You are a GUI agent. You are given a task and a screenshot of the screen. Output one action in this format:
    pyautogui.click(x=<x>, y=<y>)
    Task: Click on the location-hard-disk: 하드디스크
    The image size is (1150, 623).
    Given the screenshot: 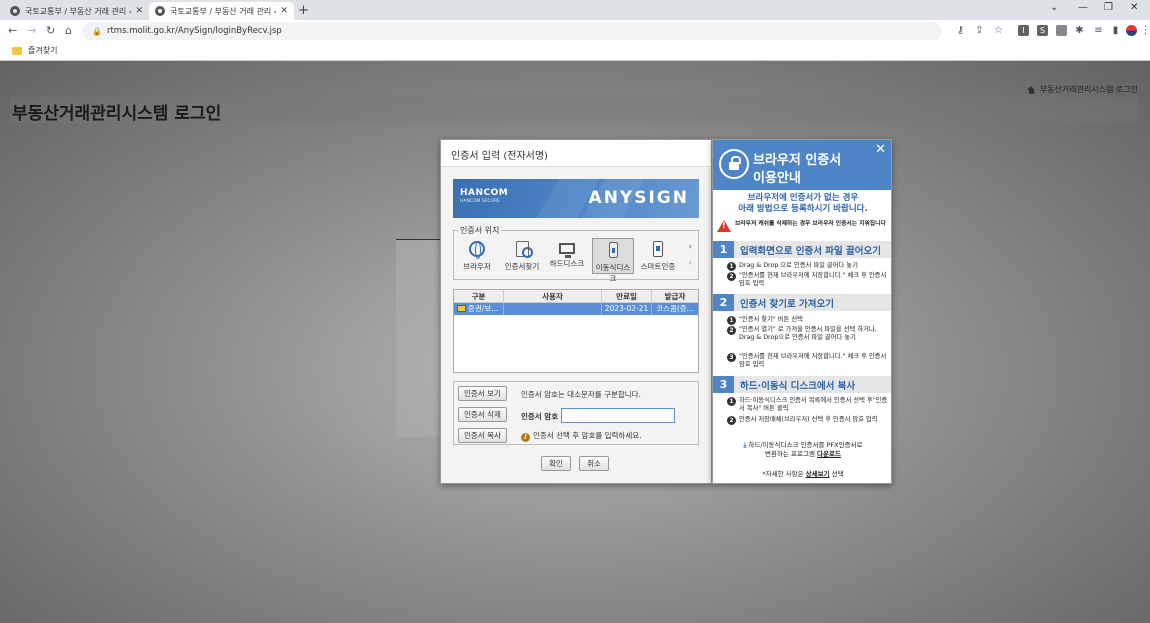 What is the action you would take?
    pyautogui.click(x=567, y=256)
    